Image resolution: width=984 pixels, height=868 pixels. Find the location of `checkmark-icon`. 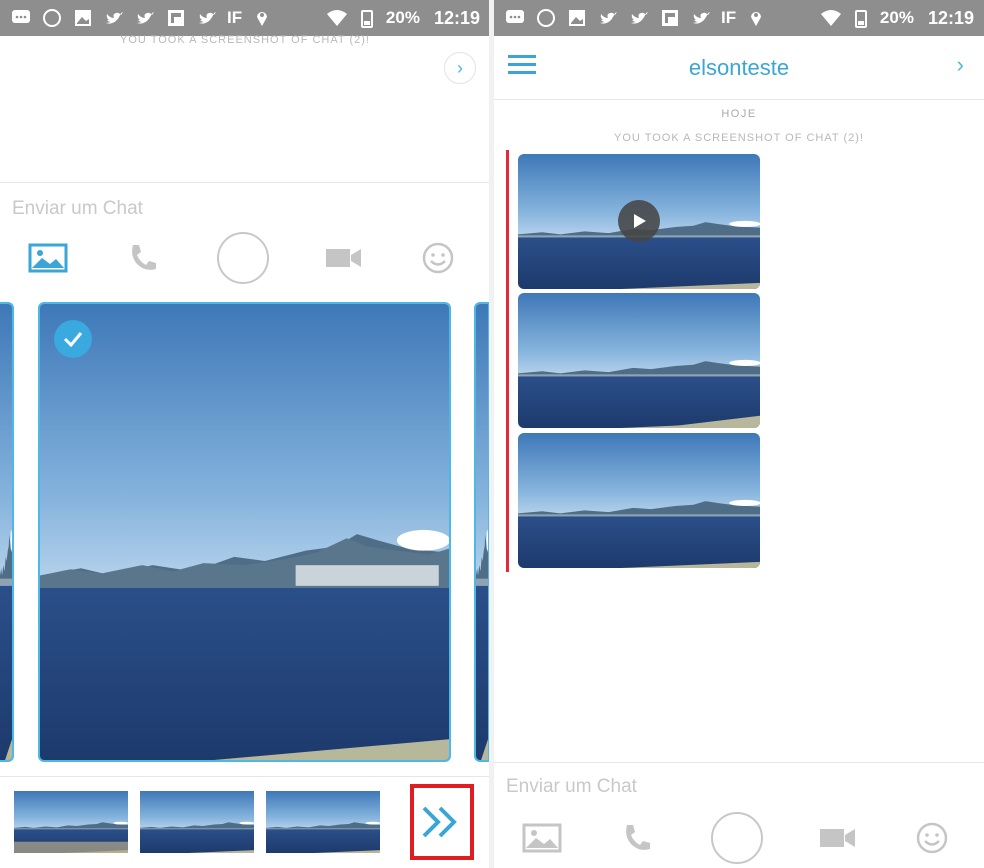

checkmark-icon is located at coordinates (73, 339).